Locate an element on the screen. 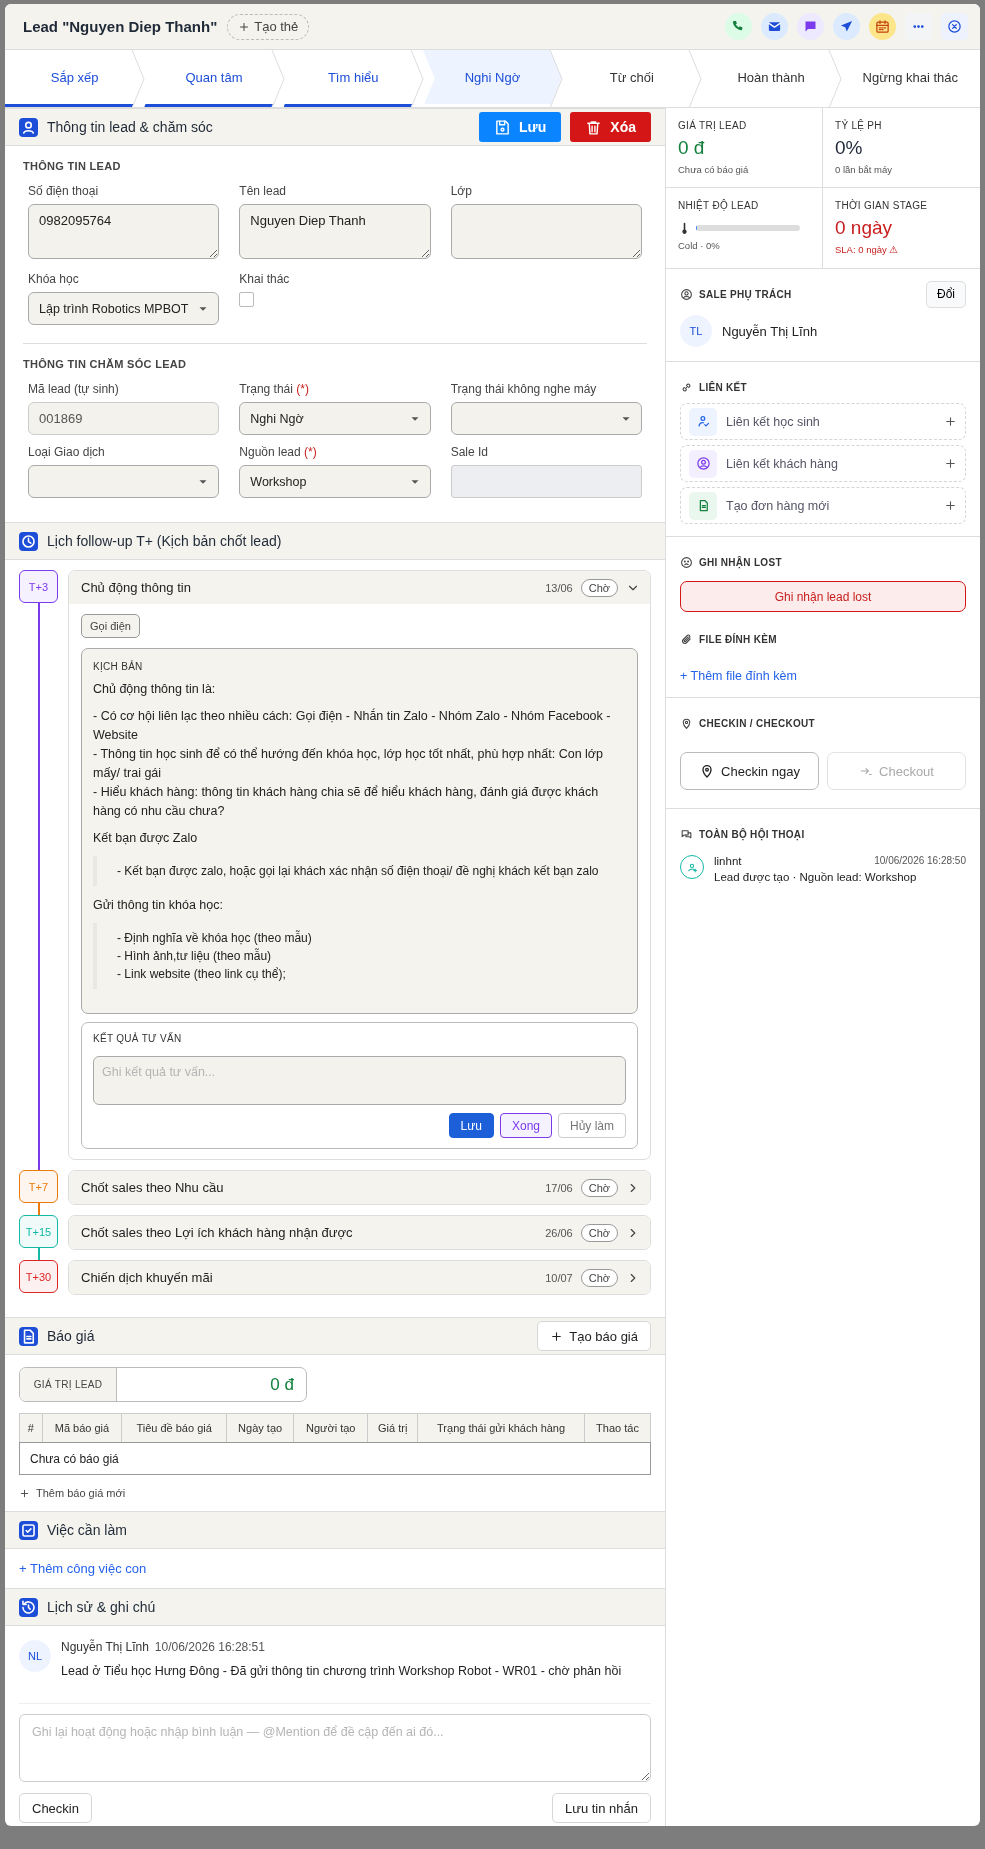 The width and height of the screenshot is (985, 1849). calendar-button is located at coordinates (882, 26).